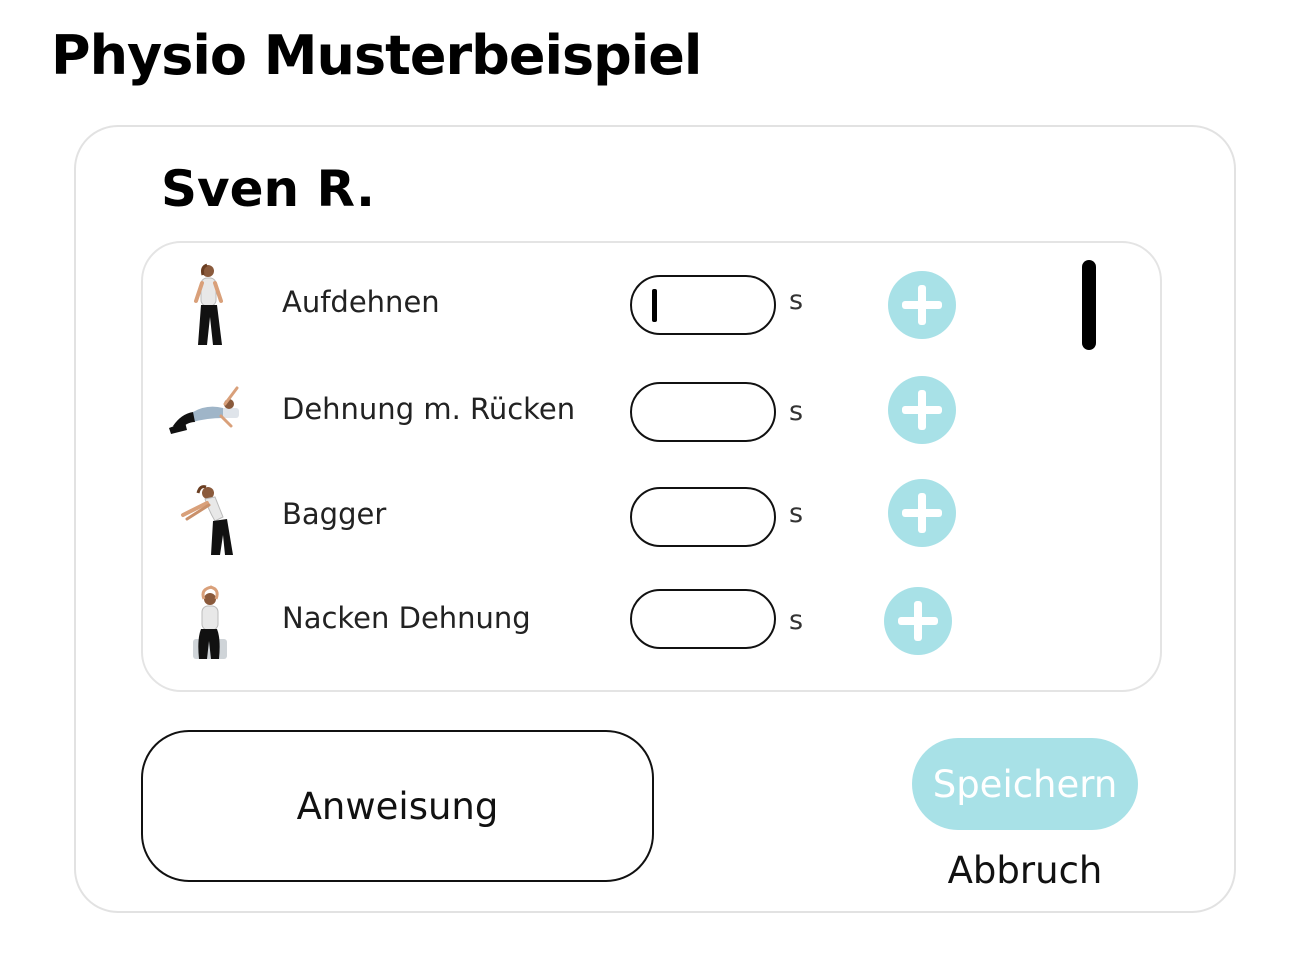 This screenshot has height=955, width=1303. I want to click on exercise-row-bagger: Bagger s, so click(651, 516).